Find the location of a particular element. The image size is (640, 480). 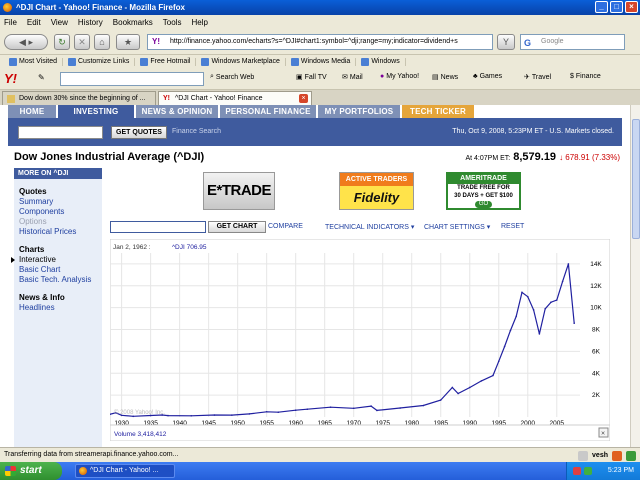

fidelity-ad: ACTIVE TRADERS Fidelity is located at coordinates (376, 191).